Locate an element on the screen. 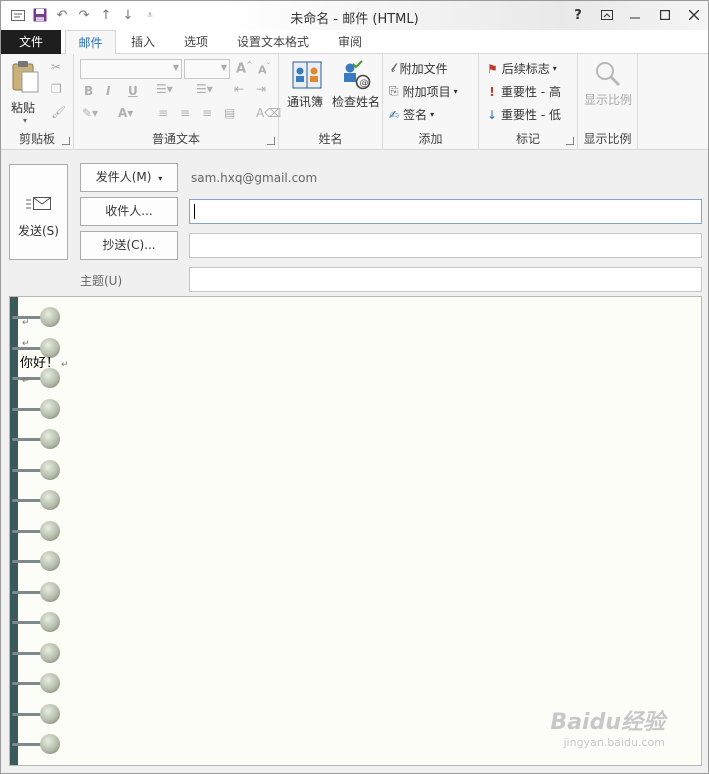 This screenshot has width=709, height=774. address-book-button: 通讯簿 is located at coordinates (307, 85).